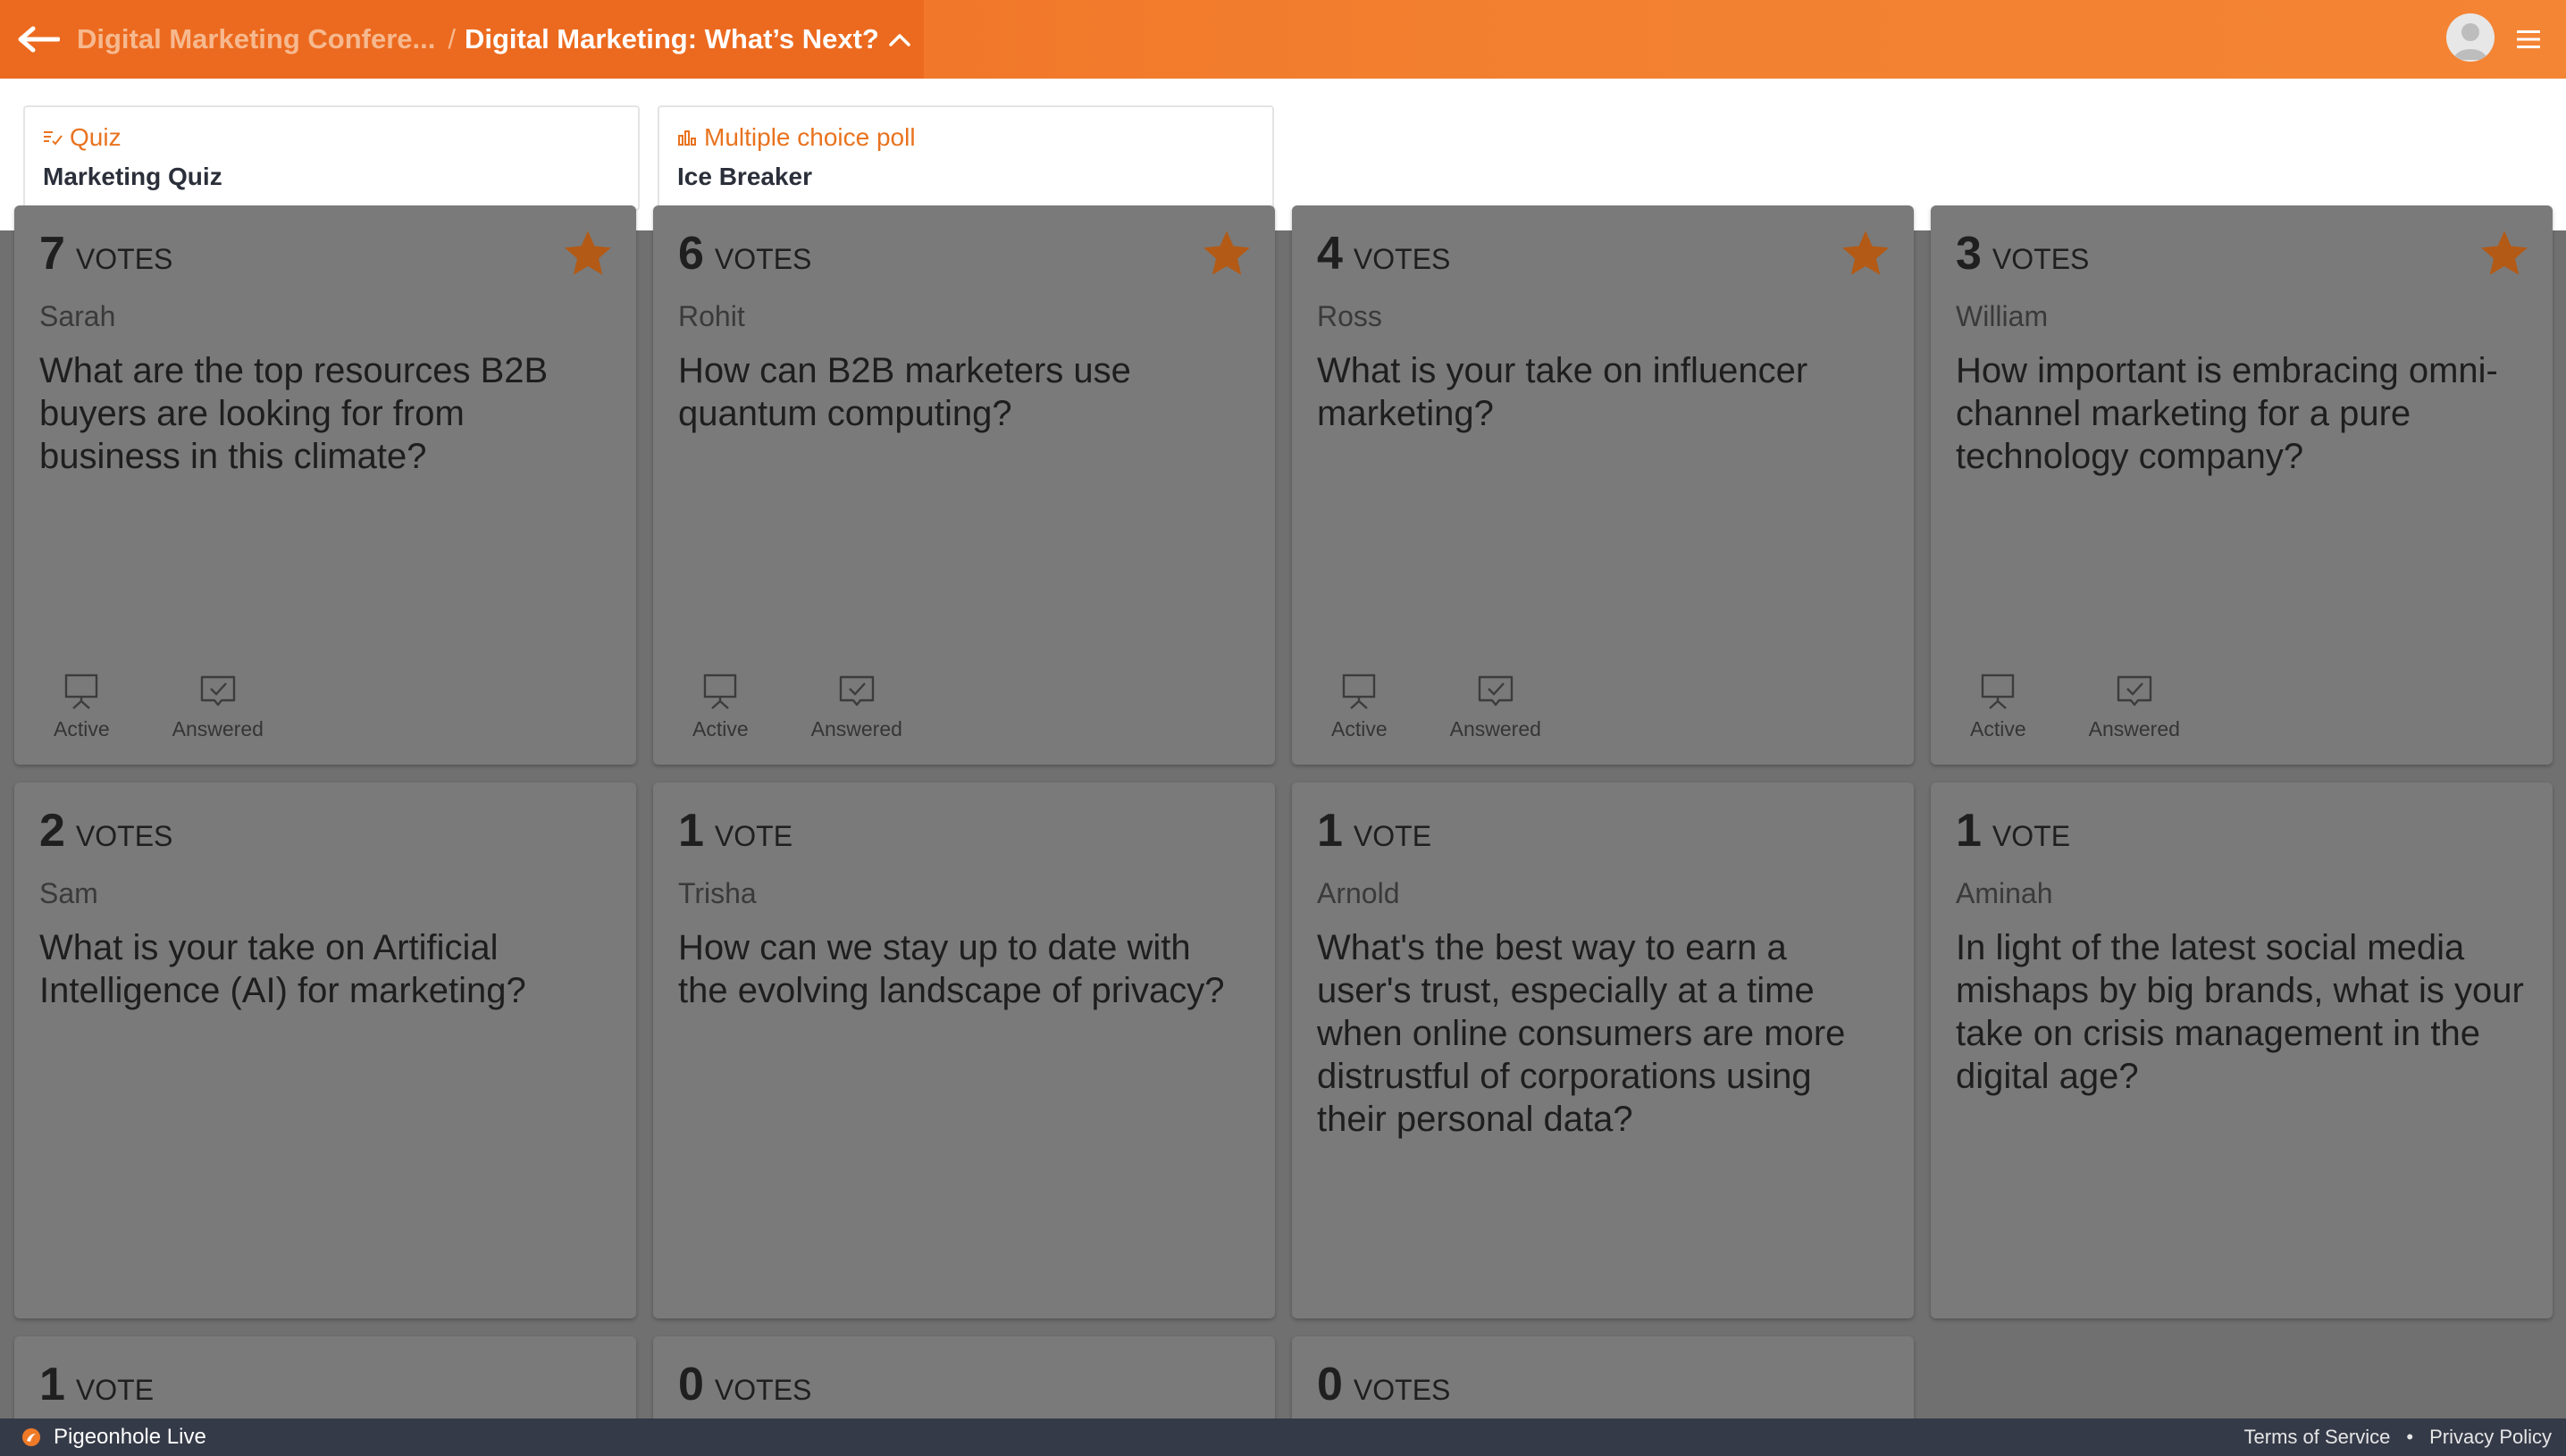 This screenshot has height=1456, width=2566. I want to click on menu-icon, so click(2529, 39).